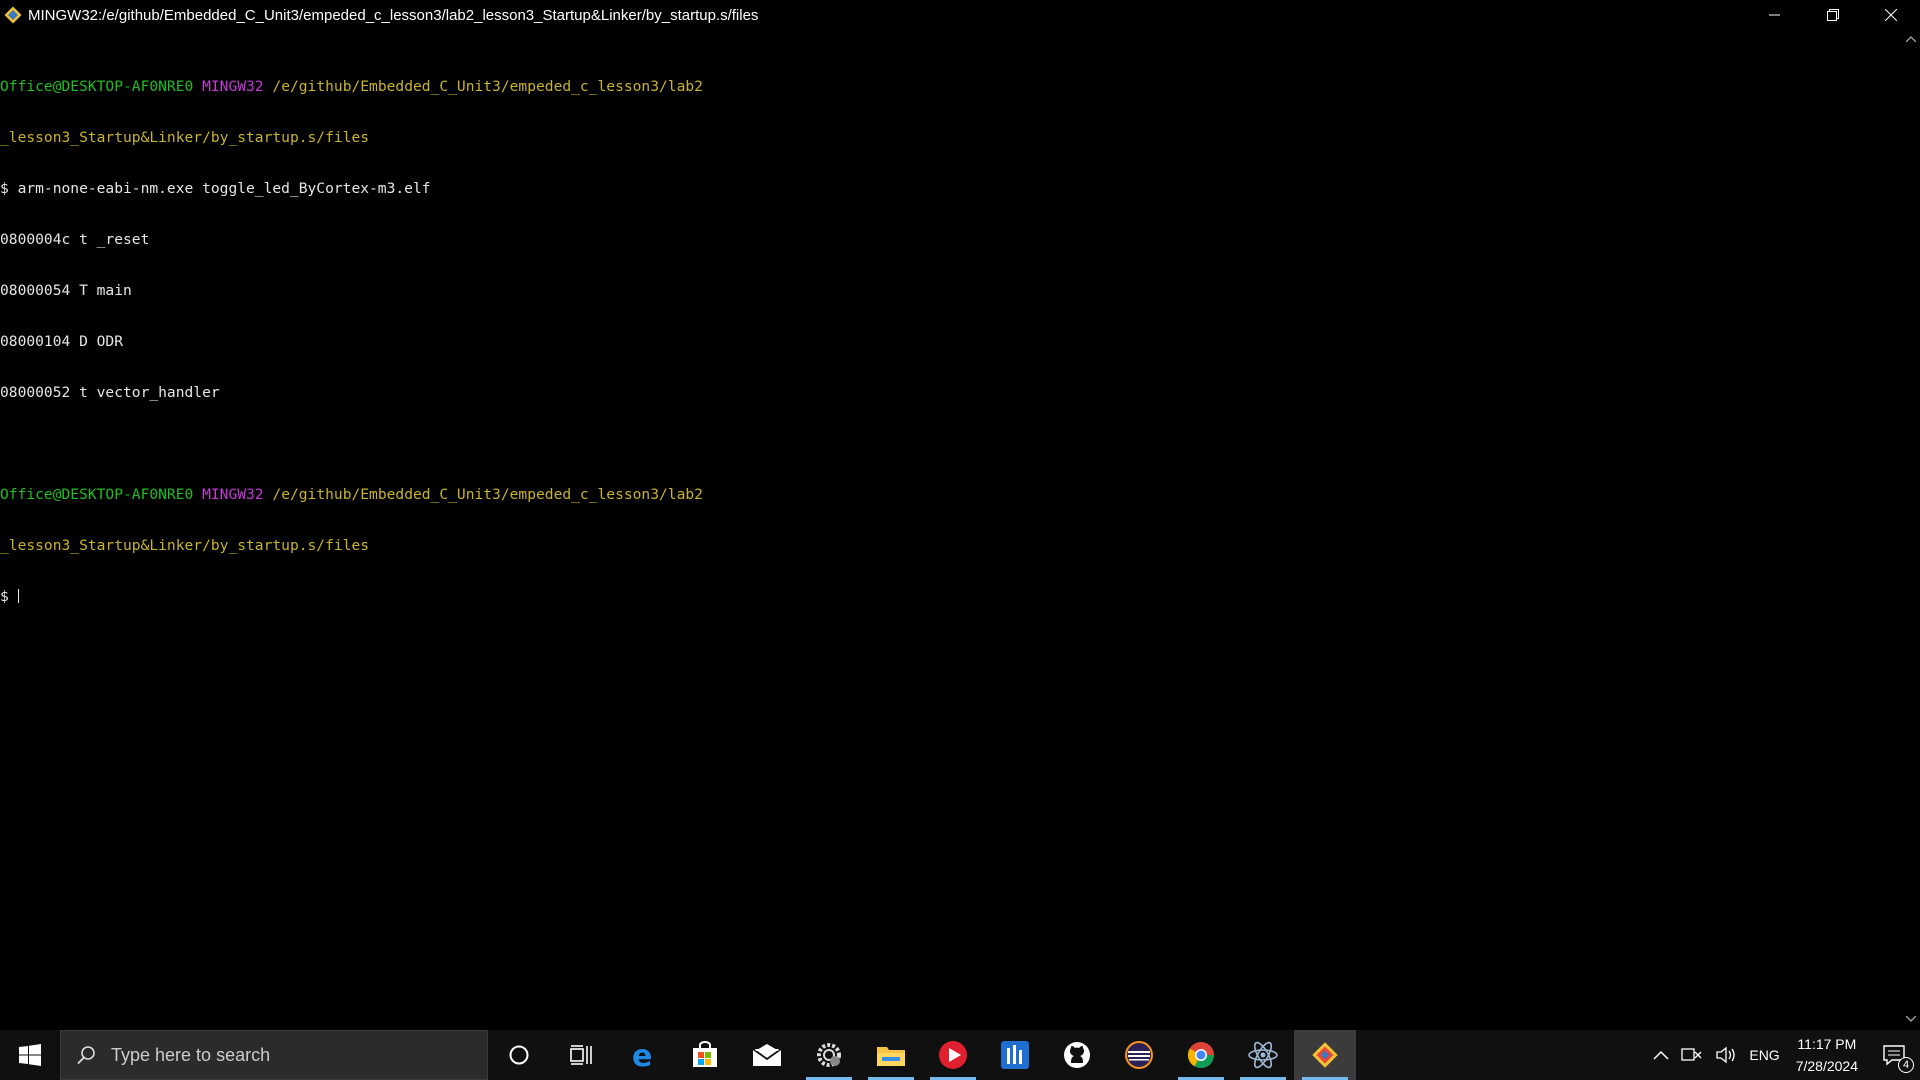 This screenshot has height=1080, width=1920. I want to click on system-tray: ENG 11:17 PM 7/28/2024 4, so click(1783, 1055).